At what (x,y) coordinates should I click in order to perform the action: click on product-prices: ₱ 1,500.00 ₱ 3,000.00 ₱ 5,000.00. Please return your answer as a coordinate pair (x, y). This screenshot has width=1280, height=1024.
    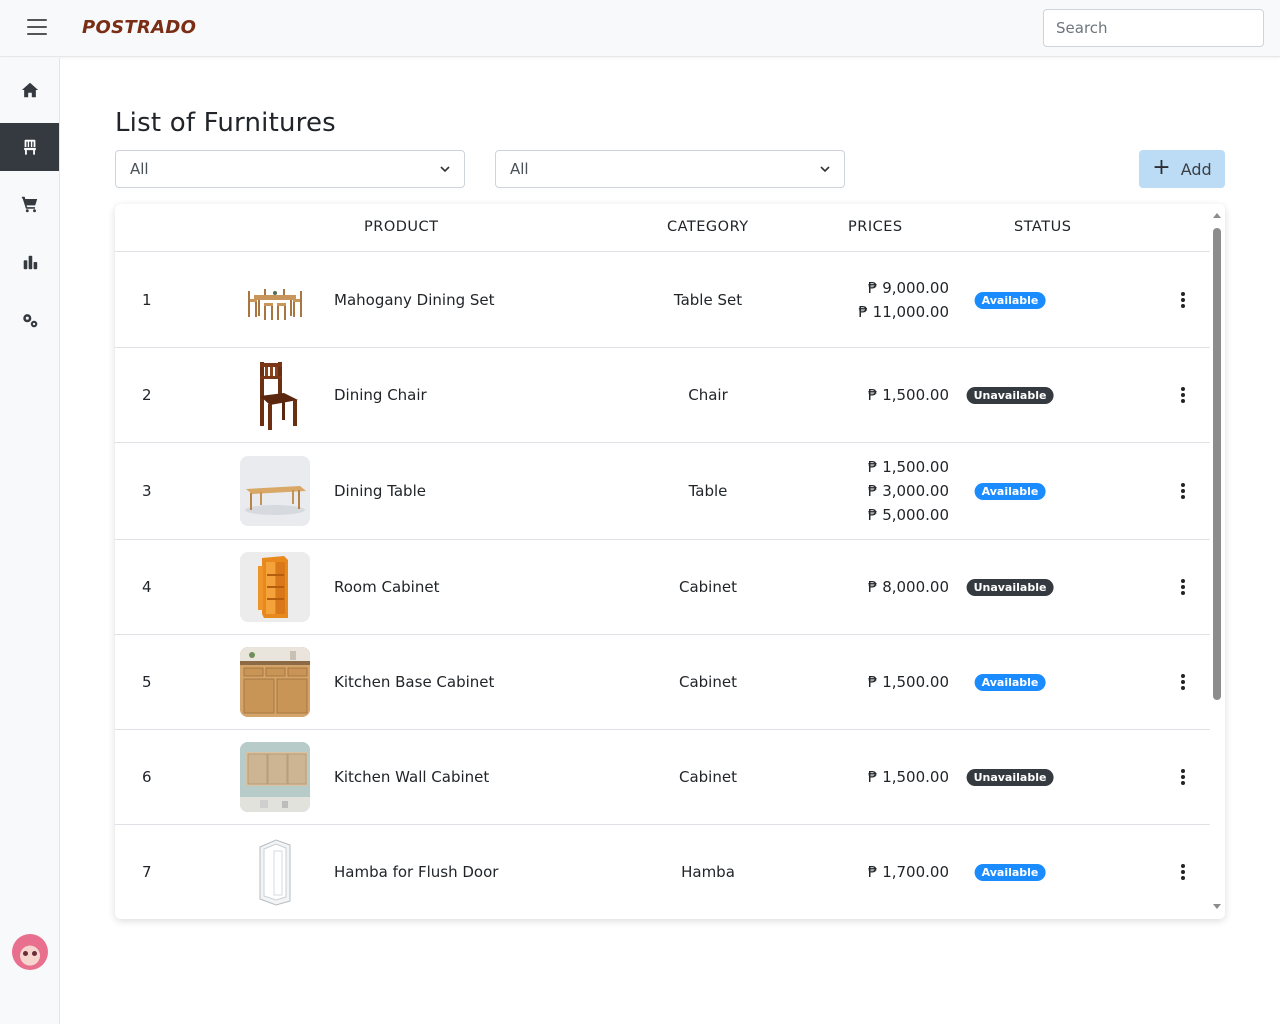
    Looking at the image, I should click on (908, 491).